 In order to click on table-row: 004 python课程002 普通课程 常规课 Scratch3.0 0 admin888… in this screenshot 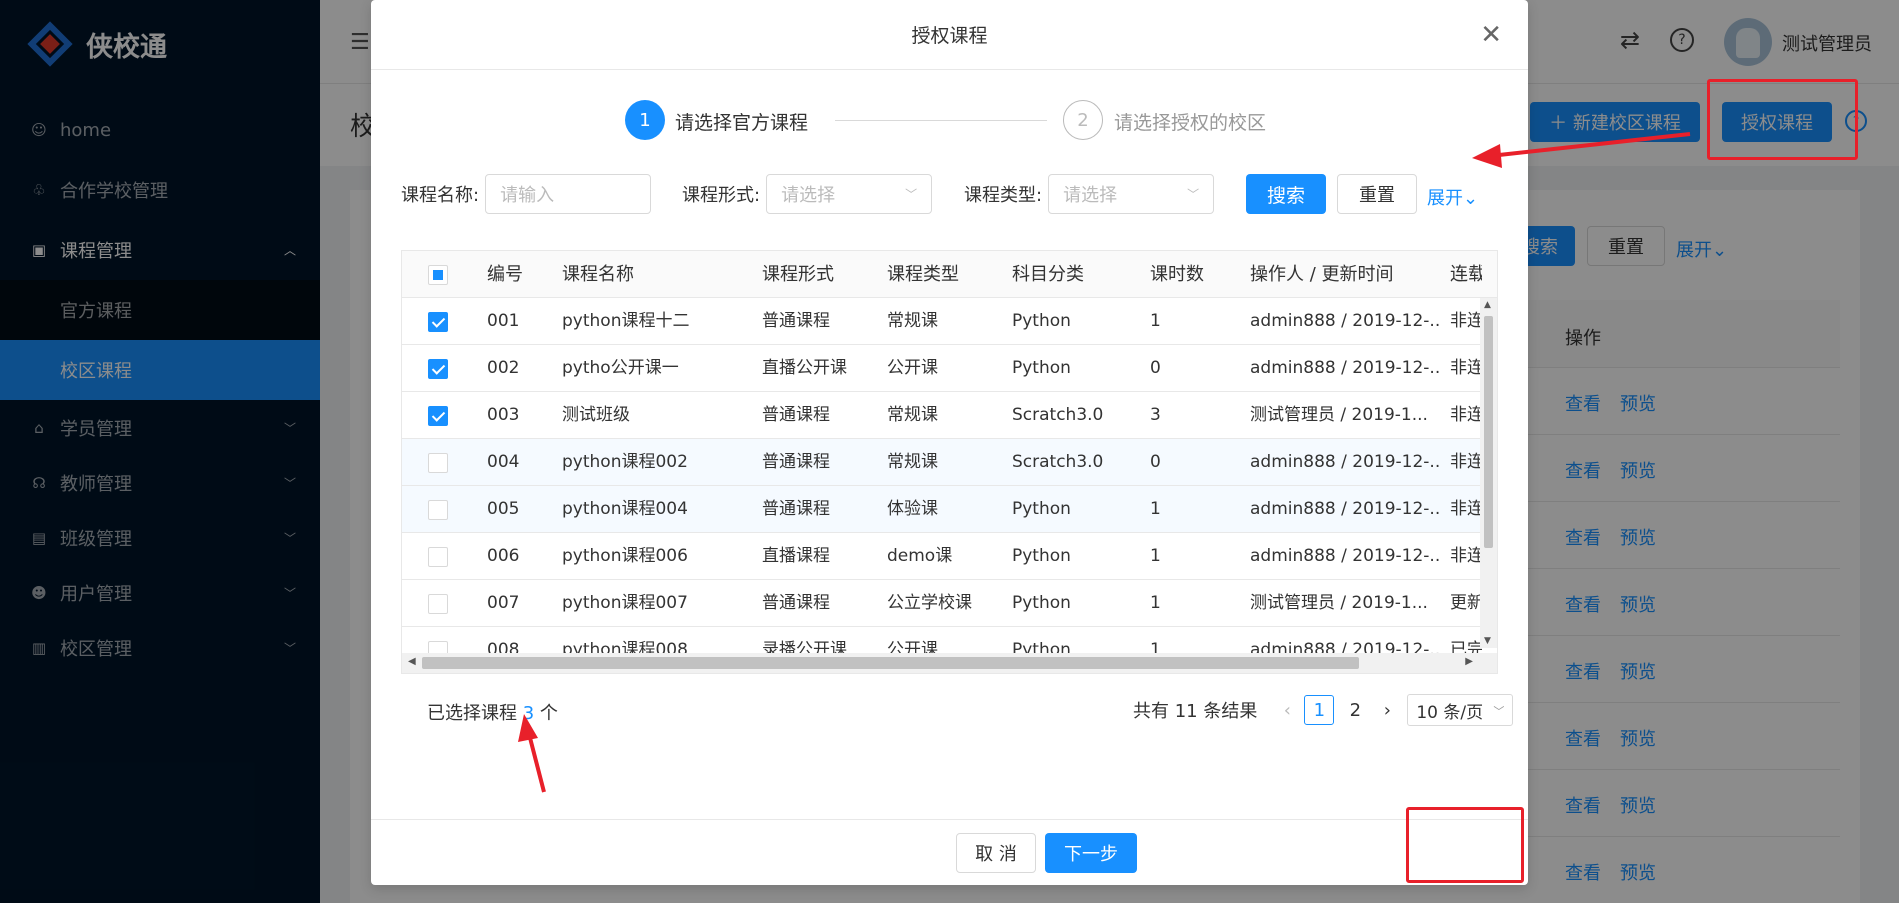, I will do `click(942, 462)`.